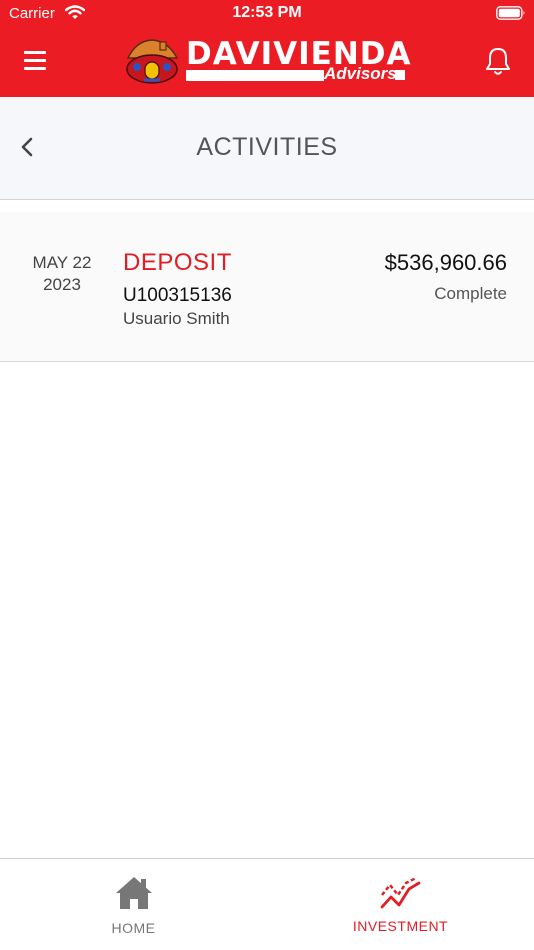  Describe the element at coordinates (470, 293) in the screenshot. I see `activity-status: Complete` at that location.